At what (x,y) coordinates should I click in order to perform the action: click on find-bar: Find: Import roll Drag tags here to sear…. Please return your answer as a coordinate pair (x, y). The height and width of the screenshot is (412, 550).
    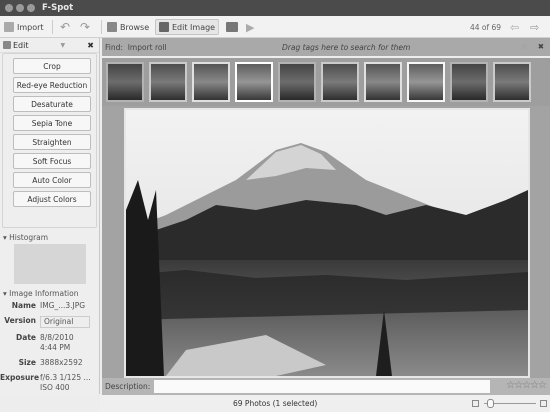
    Looking at the image, I should click on (326, 47).